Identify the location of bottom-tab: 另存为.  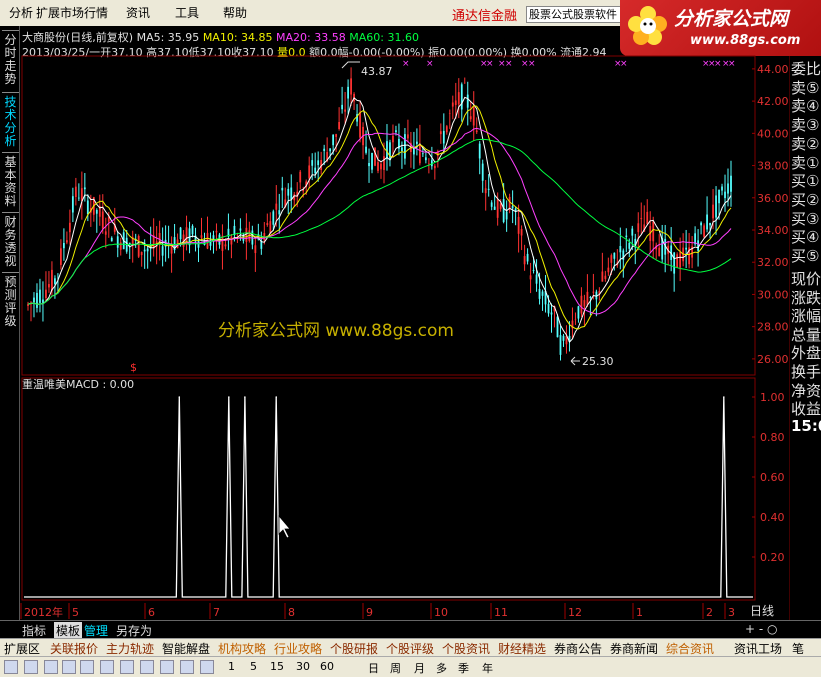
(134, 630).